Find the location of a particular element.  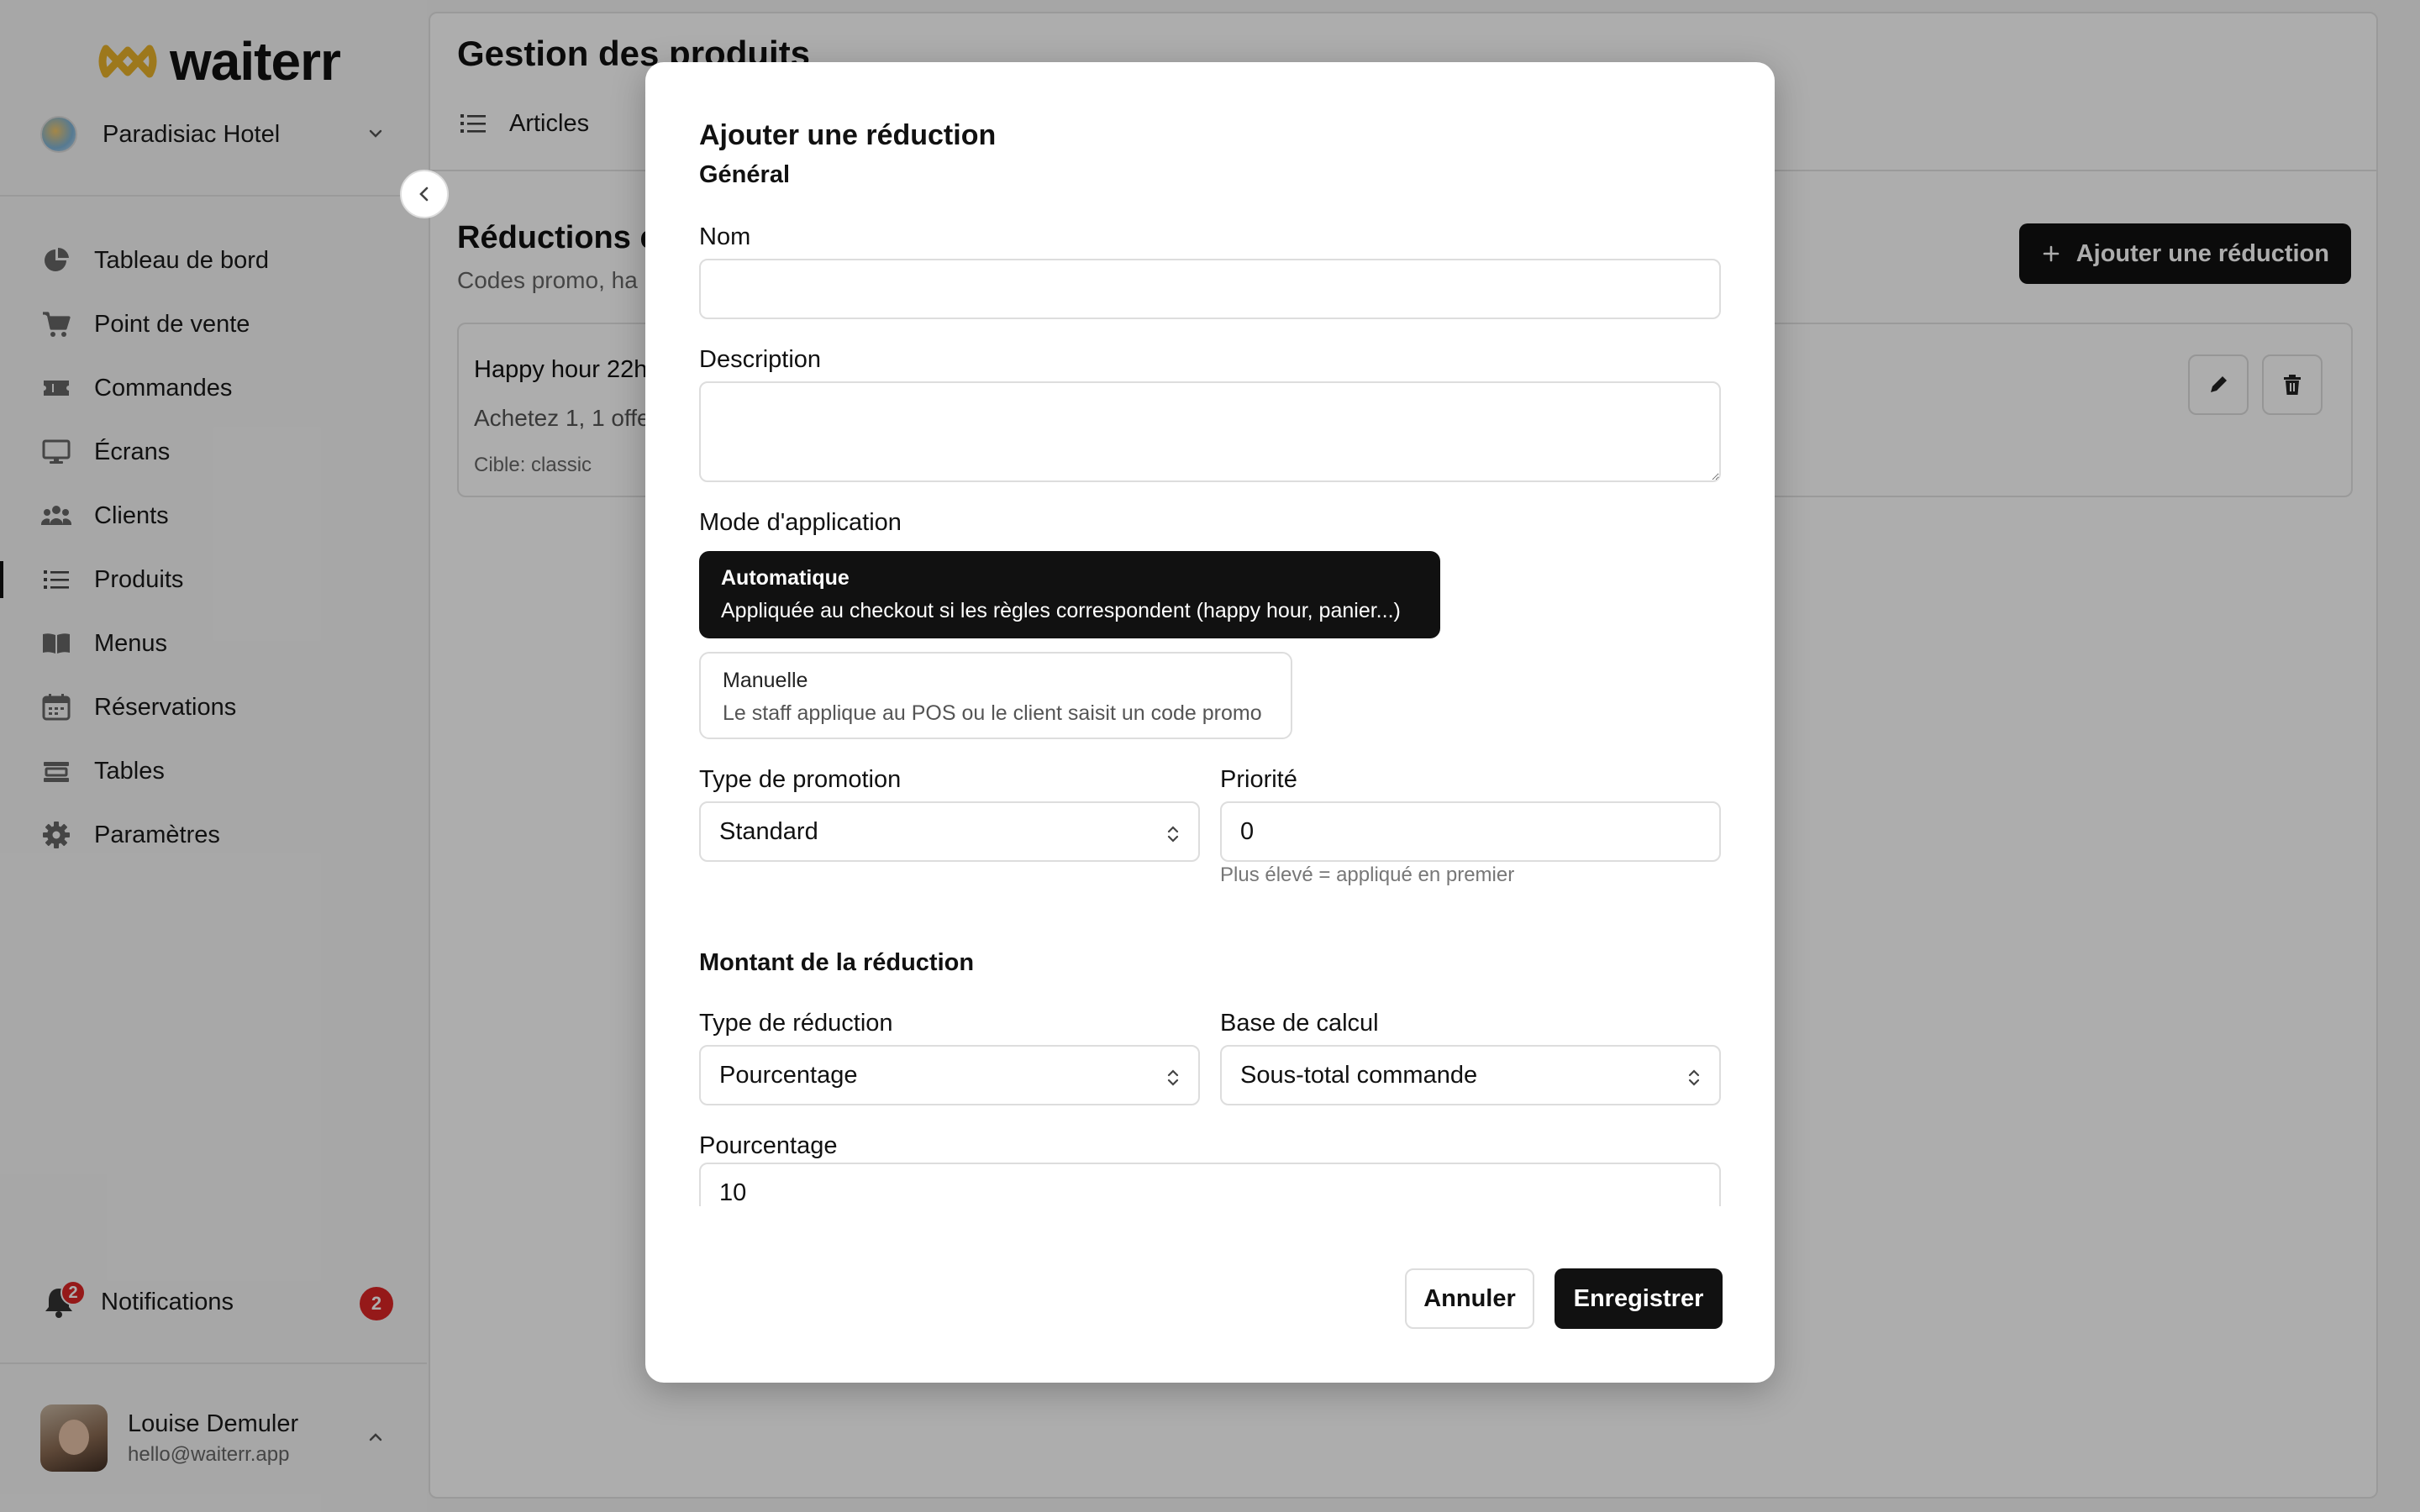

percentage-input is located at coordinates (1210, 1184).